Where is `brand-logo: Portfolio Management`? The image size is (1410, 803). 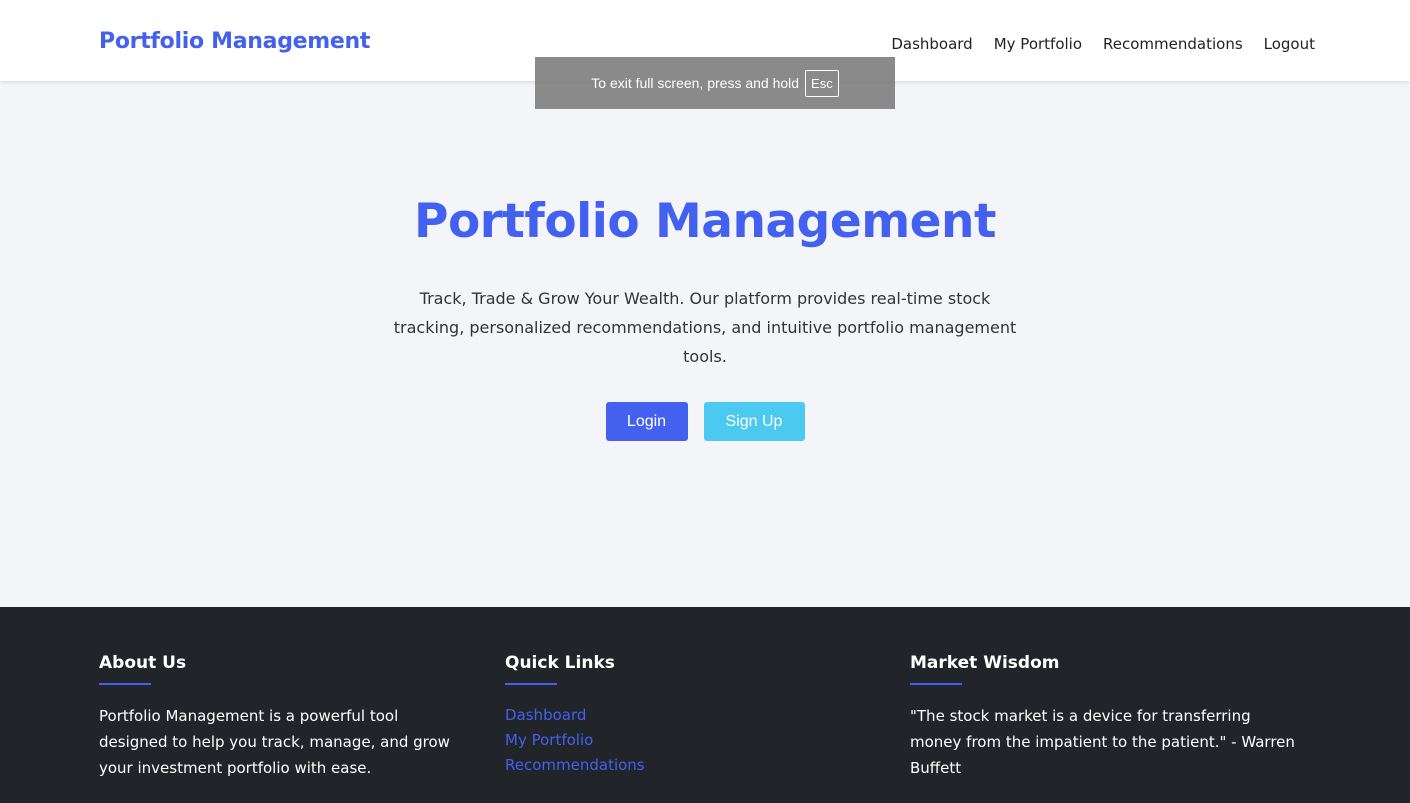 brand-logo: Portfolio Management is located at coordinates (234, 41).